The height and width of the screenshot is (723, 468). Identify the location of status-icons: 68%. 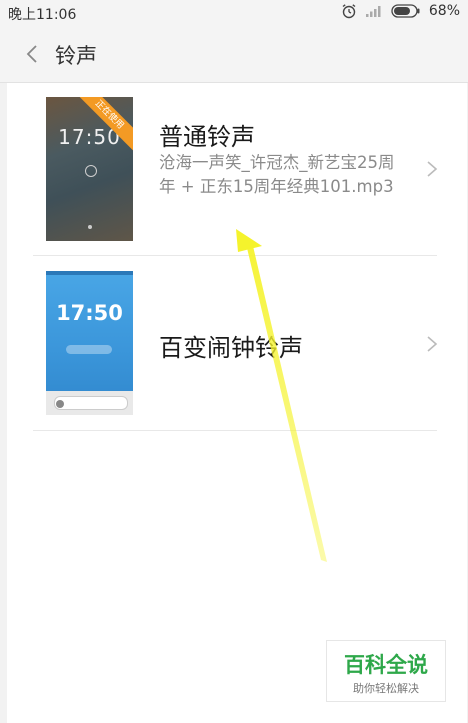
(400, 11).